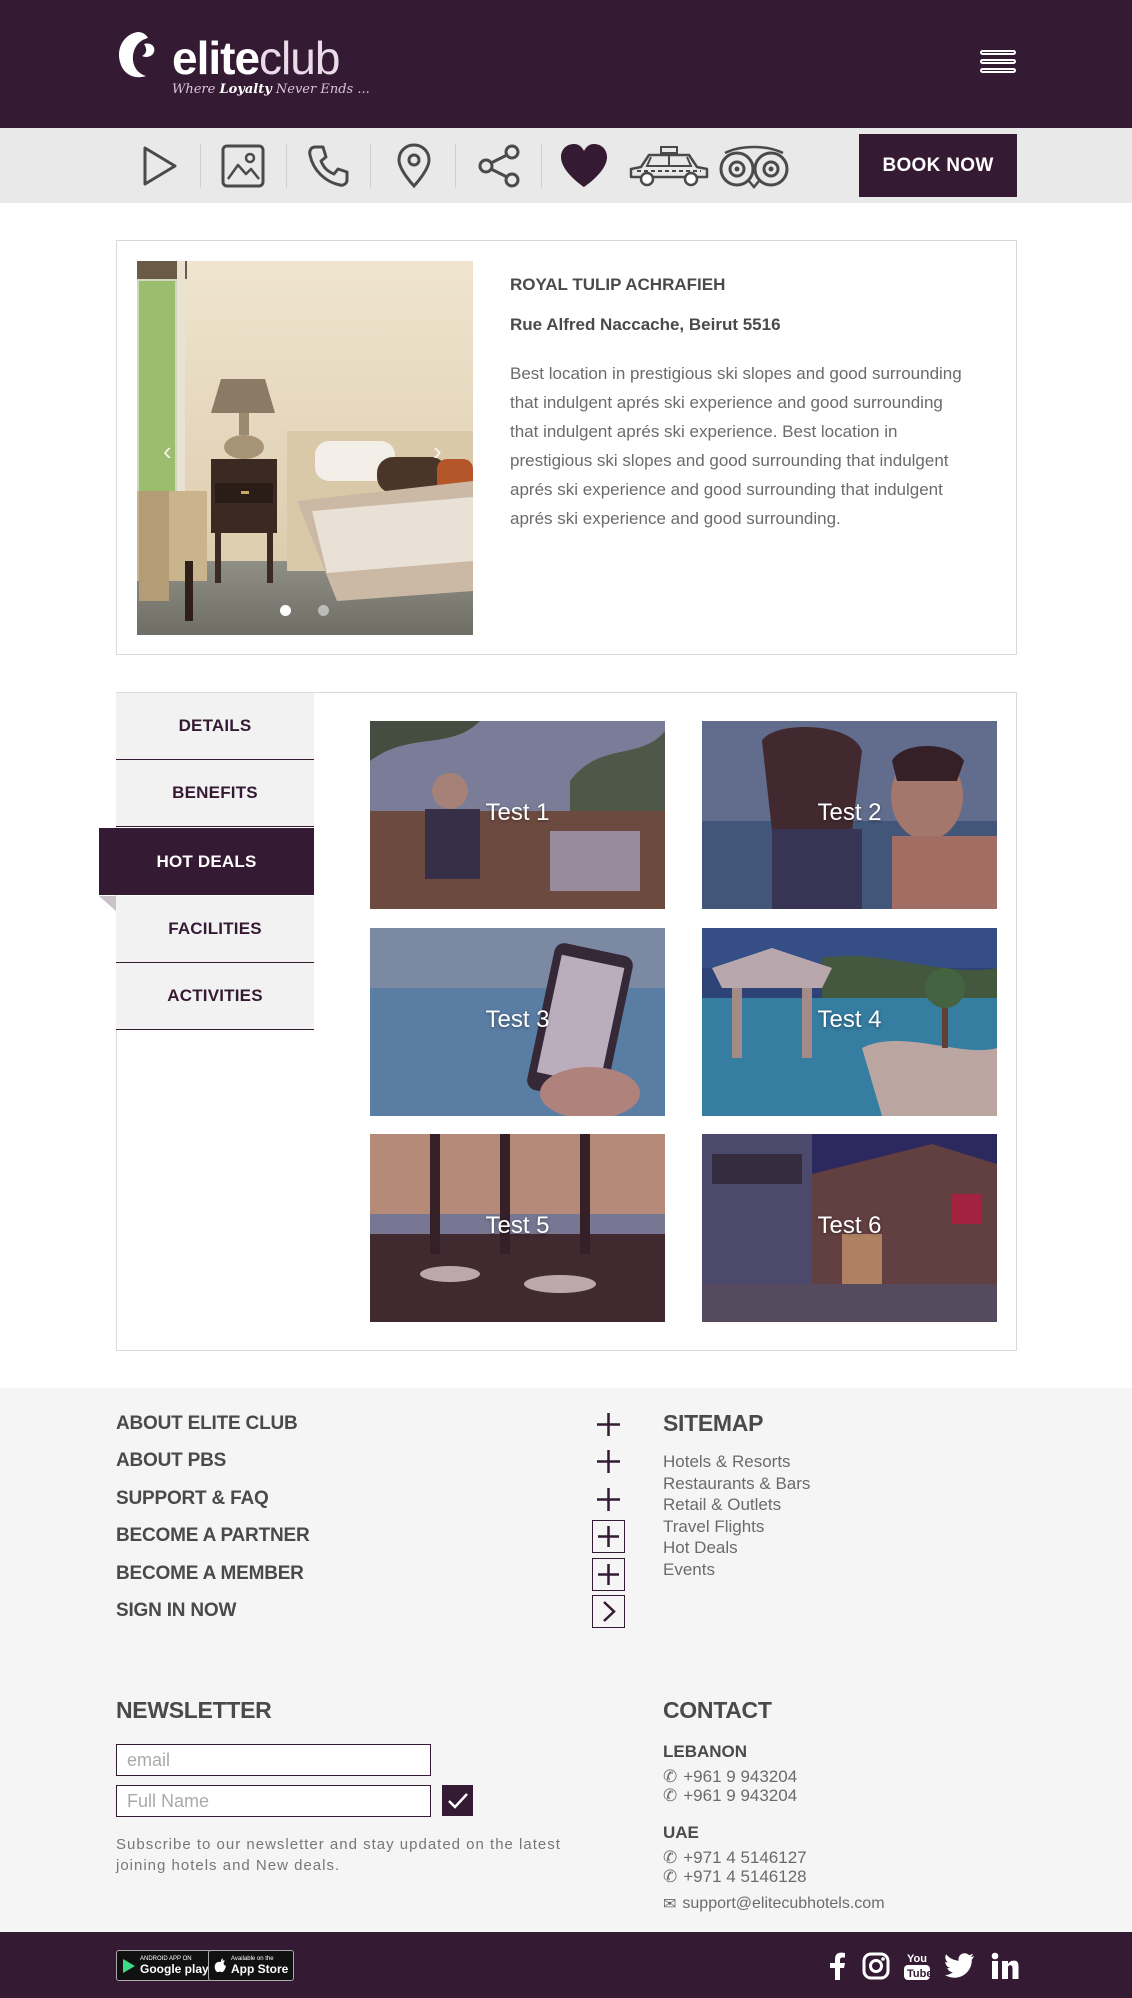 This screenshot has height=1998, width=1132. I want to click on sitemap-link: Travel Flights, so click(713, 1527).